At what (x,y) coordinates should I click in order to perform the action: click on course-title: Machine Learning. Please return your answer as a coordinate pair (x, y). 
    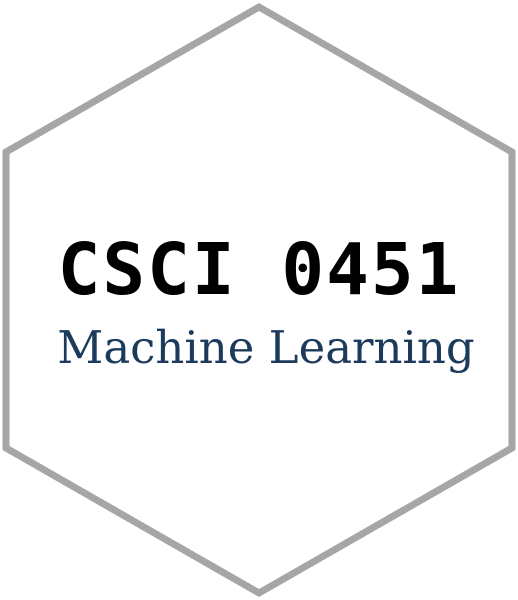
    Looking at the image, I should click on (266, 347).